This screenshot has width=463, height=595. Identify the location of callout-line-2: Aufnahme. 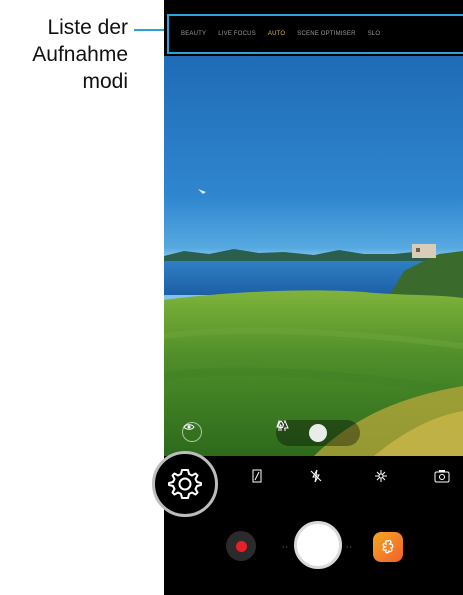
(80, 54).